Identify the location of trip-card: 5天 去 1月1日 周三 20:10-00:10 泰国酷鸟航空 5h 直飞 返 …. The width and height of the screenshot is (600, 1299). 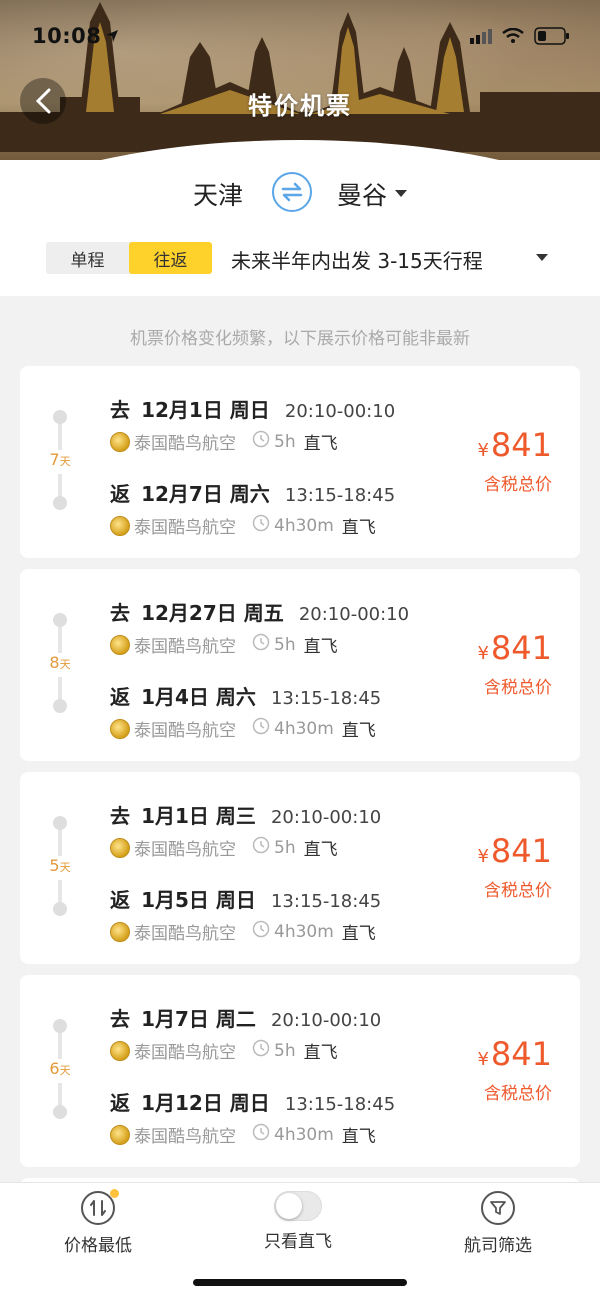
(300, 868).